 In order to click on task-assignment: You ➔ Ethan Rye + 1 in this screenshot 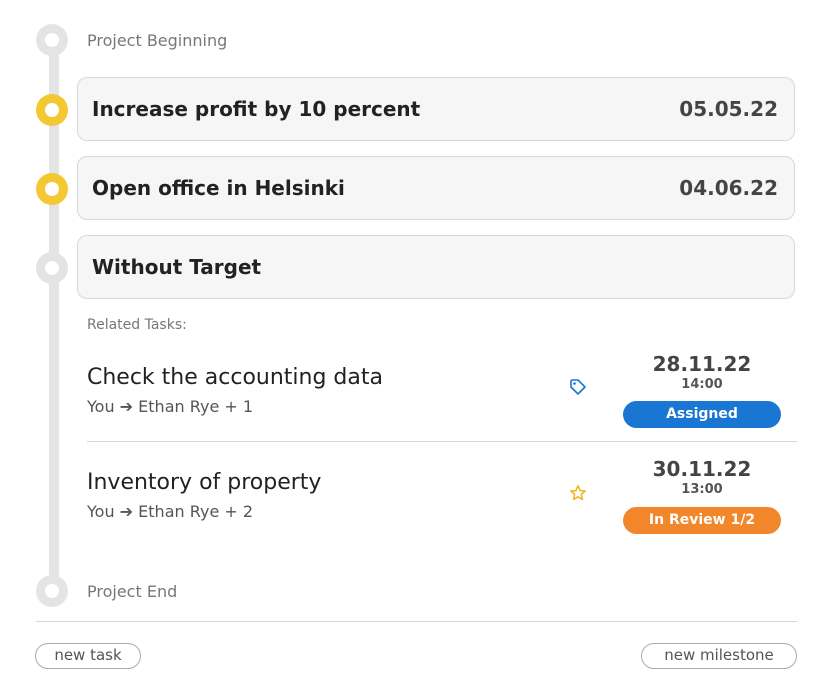, I will do `click(170, 406)`.